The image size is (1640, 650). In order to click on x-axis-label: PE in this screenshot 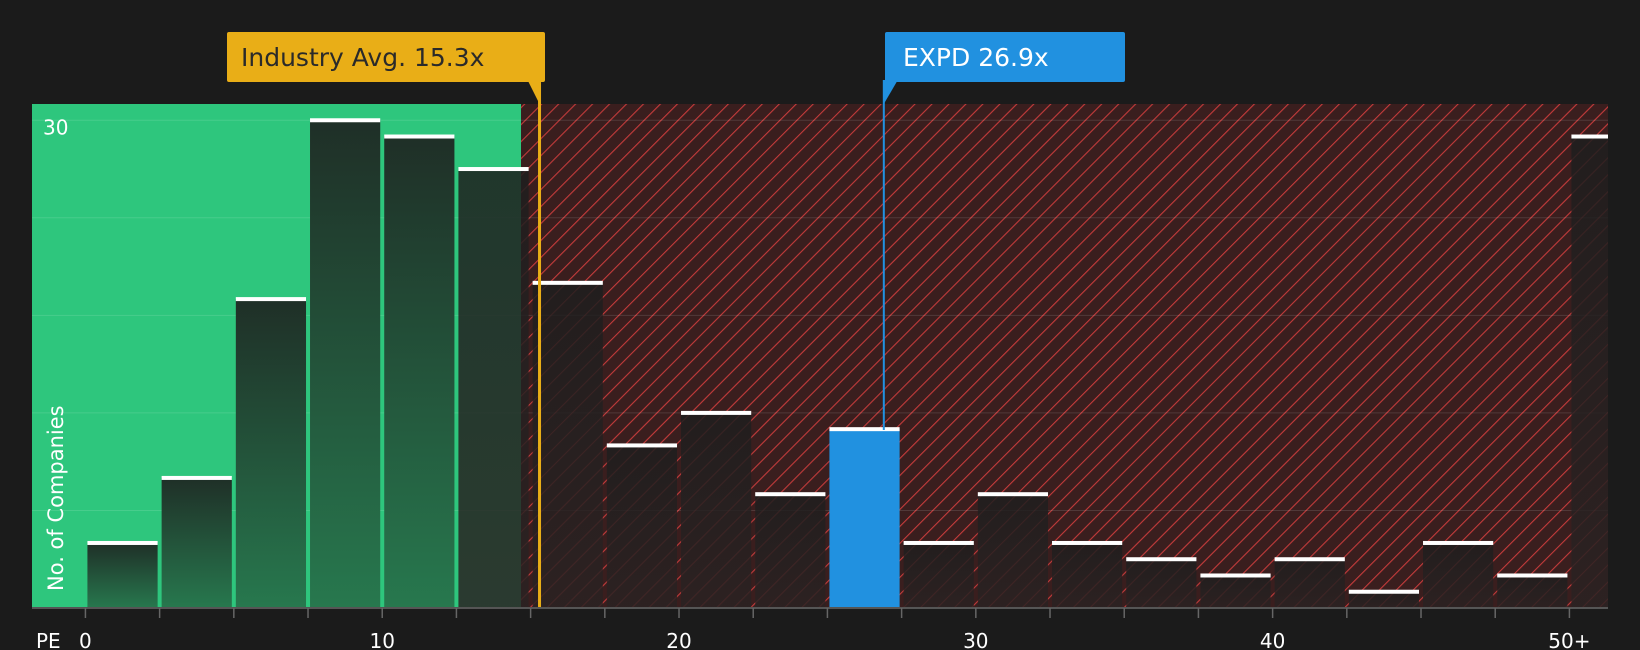, I will do `click(48, 639)`.